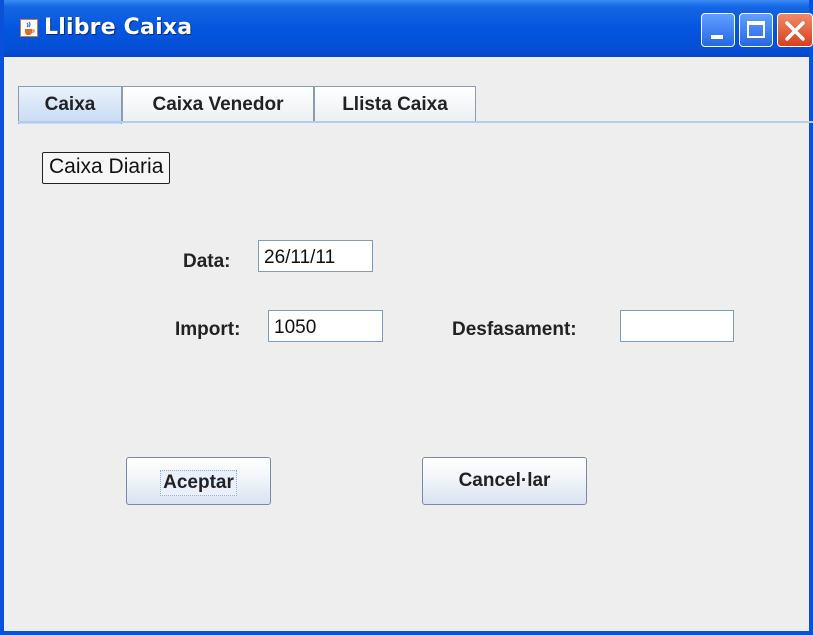  I want to click on desfasament-field, so click(677, 326).